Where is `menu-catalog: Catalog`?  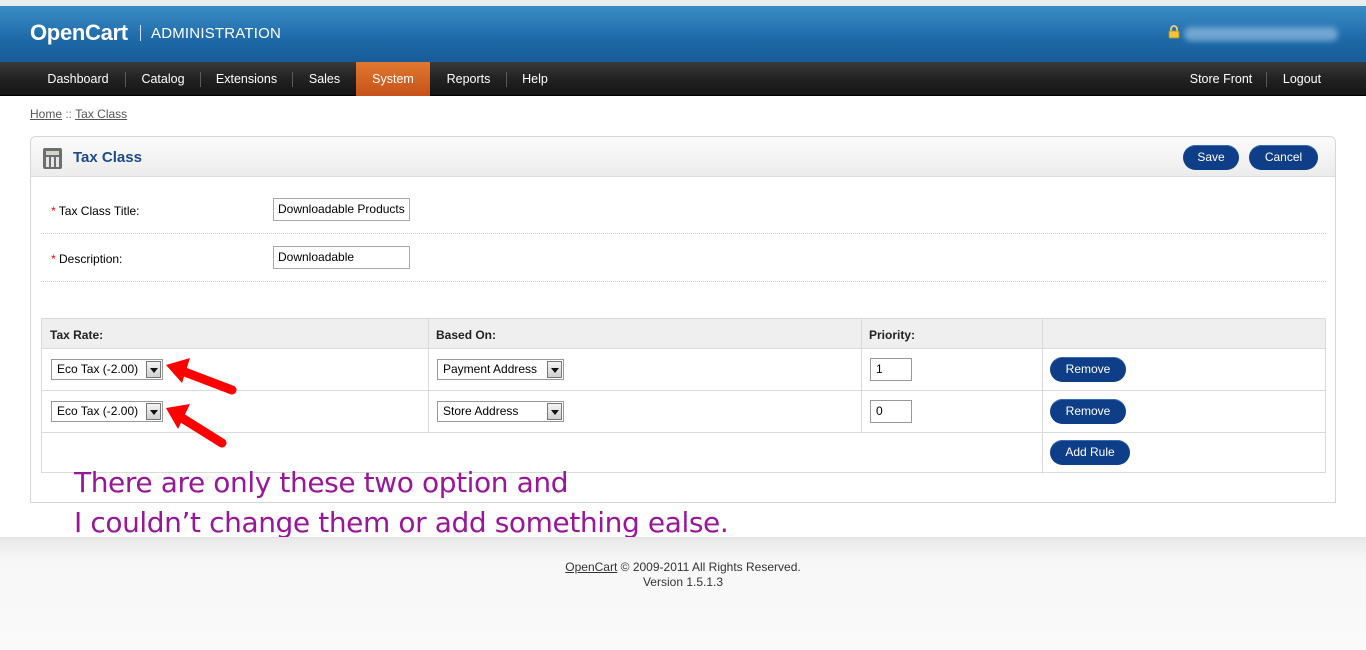
menu-catalog: Catalog is located at coordinates (163, 79).